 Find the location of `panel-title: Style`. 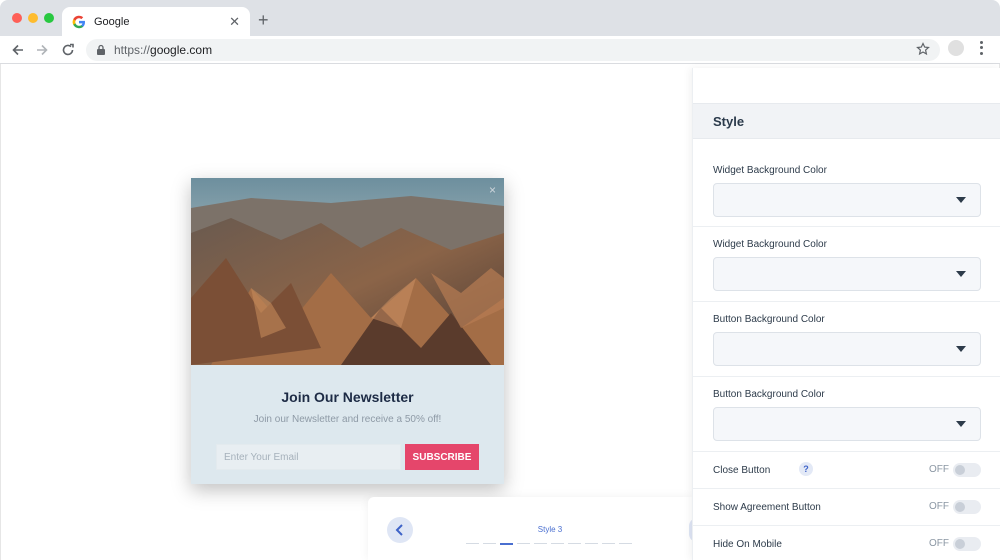

panel-title: Style is located at coordinates (729, 121).